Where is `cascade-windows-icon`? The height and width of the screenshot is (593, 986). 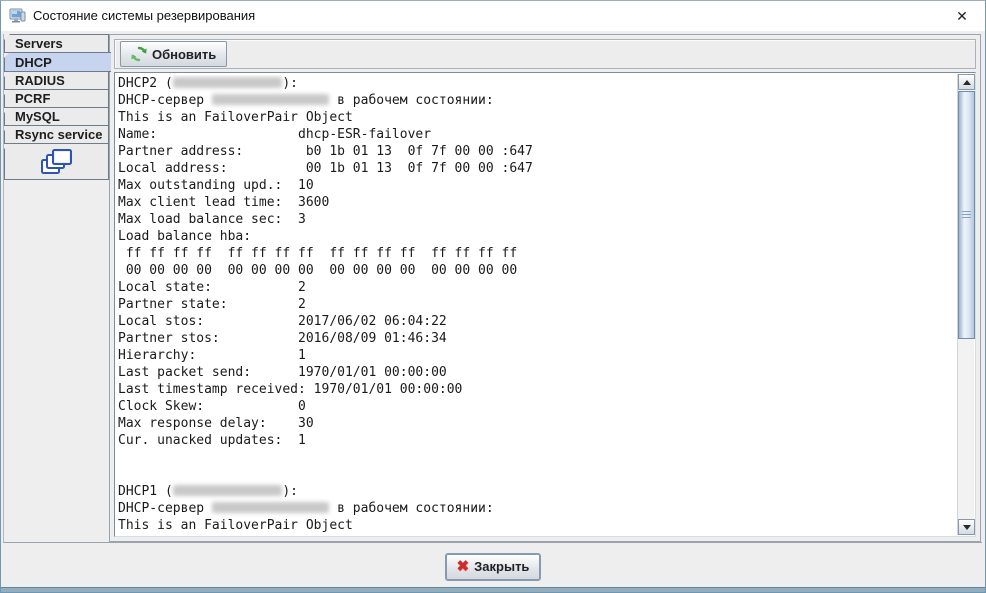
cascade-windows-icon is located at coordinates (56, 161).